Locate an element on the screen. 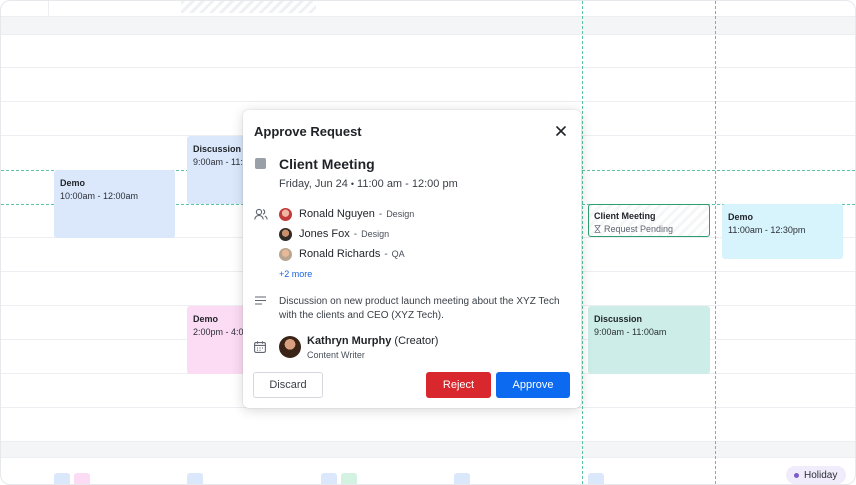  attendee-role: QA is located at coordinates (398, 254).